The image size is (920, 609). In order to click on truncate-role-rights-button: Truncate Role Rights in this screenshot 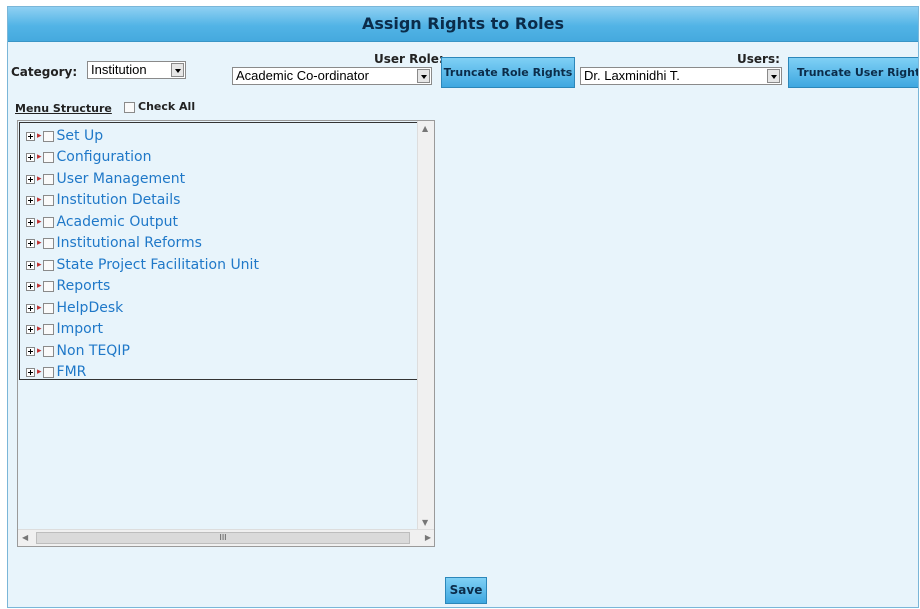, I will do `click(508, 72)`.